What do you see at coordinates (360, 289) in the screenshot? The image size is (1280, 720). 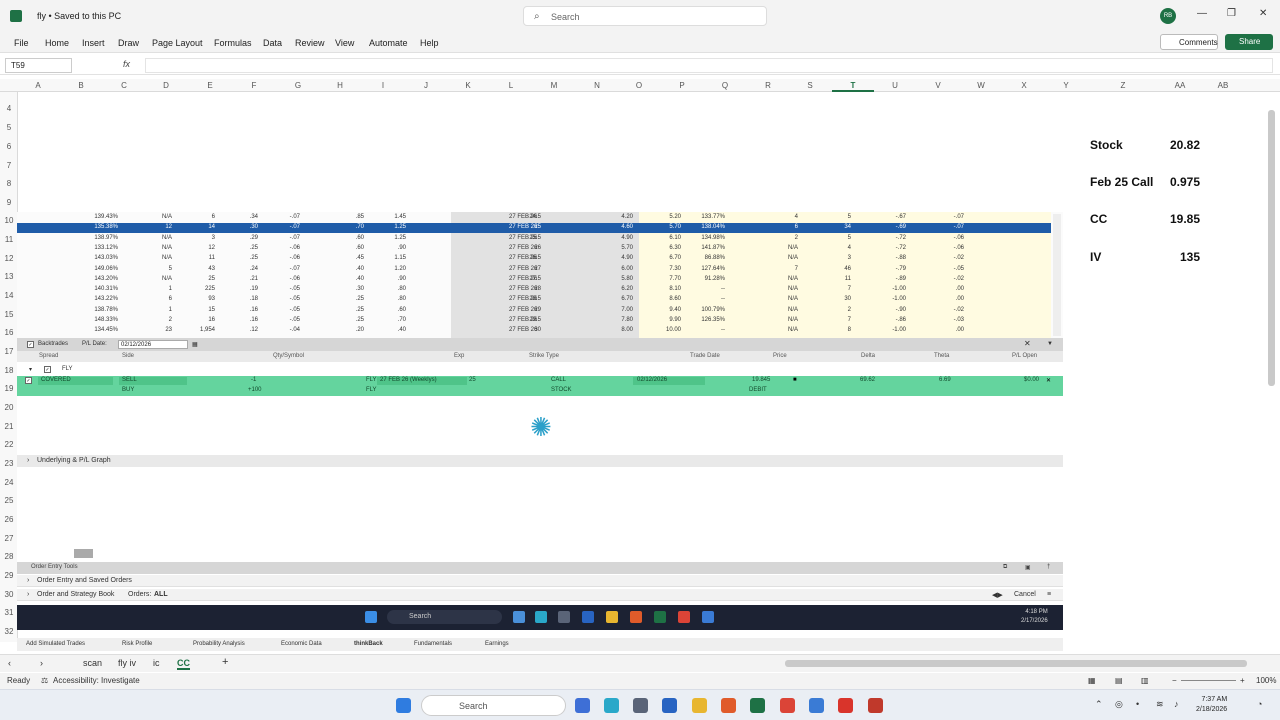 I see `chain-cell: .30` at bounding box center [360, 289].